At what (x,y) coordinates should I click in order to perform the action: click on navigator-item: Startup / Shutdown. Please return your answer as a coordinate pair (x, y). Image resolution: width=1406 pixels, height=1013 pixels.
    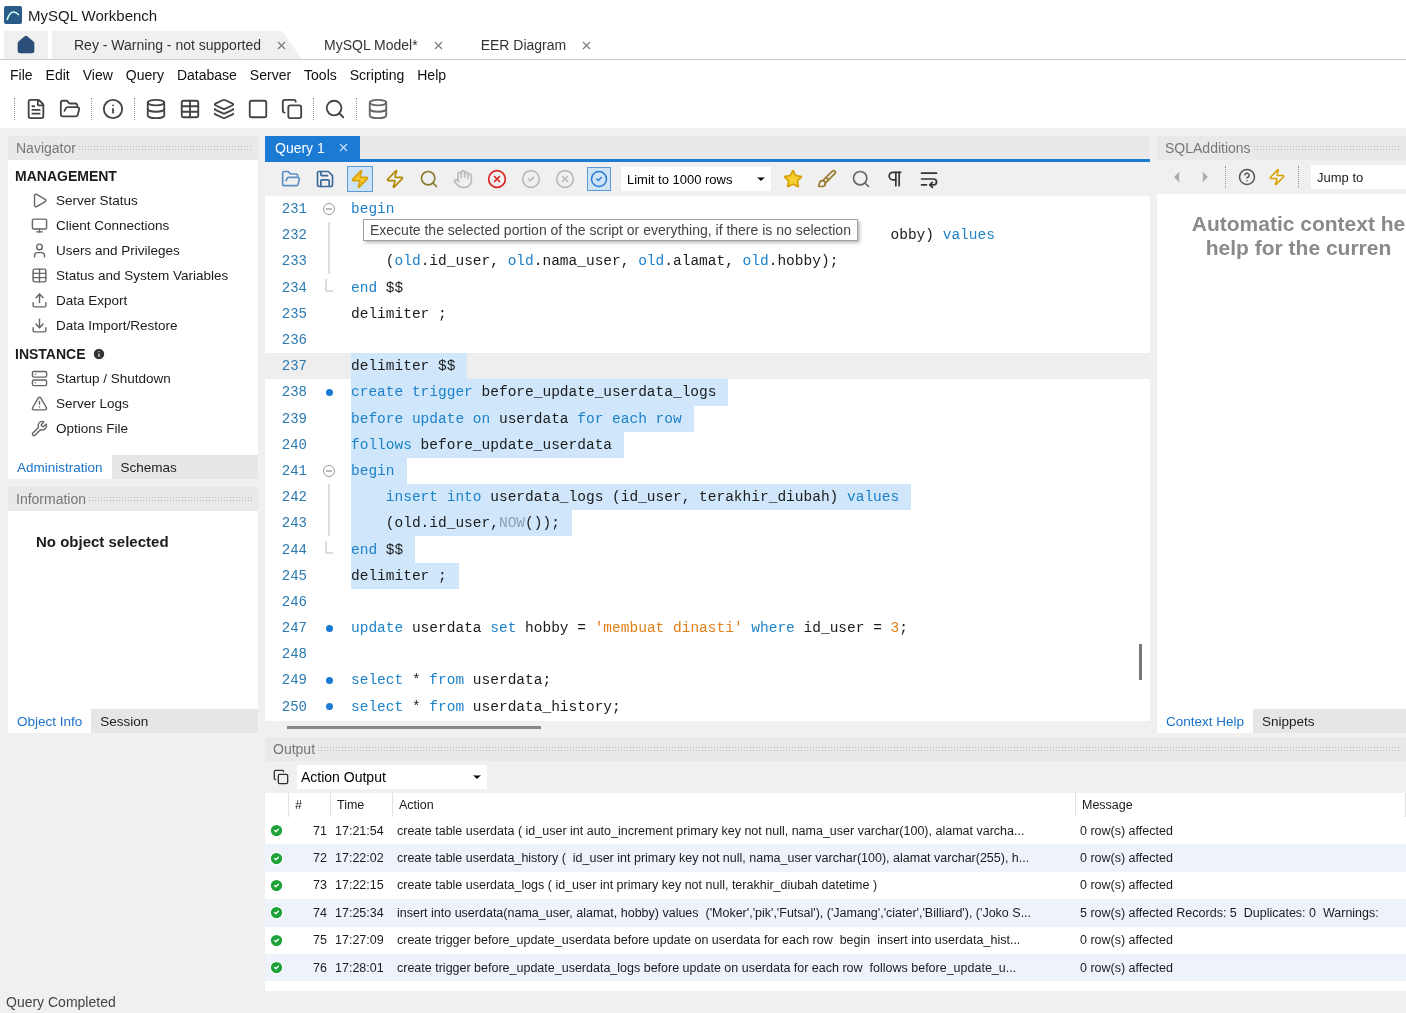
    Looking at the image, I should click on (113, 378).